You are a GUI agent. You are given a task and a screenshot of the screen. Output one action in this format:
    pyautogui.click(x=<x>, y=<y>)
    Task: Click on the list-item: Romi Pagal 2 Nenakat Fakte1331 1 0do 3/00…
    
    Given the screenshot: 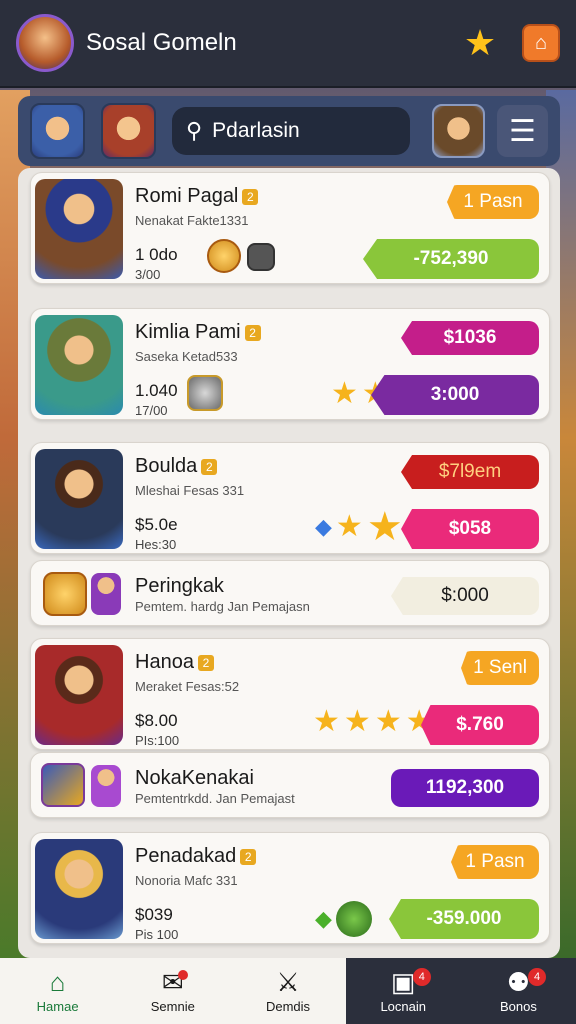 What is the action you would take?
    pyautogui.click(x=290, y=228)
    